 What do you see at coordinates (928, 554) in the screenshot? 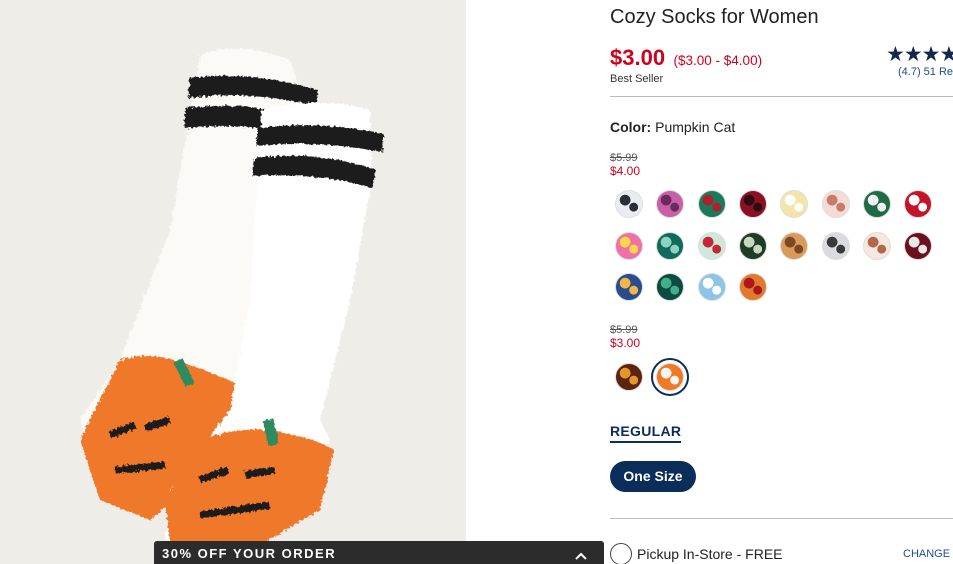
I see `change-store-link: CHANGE S` at bounding box center [928, 554].